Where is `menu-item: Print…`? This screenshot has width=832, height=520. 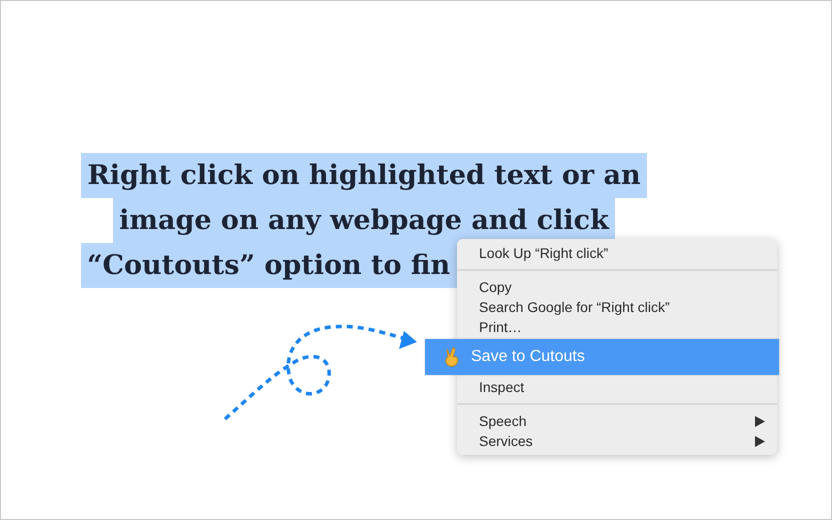
menu-item: Print… is located at coordinates (617, 327).